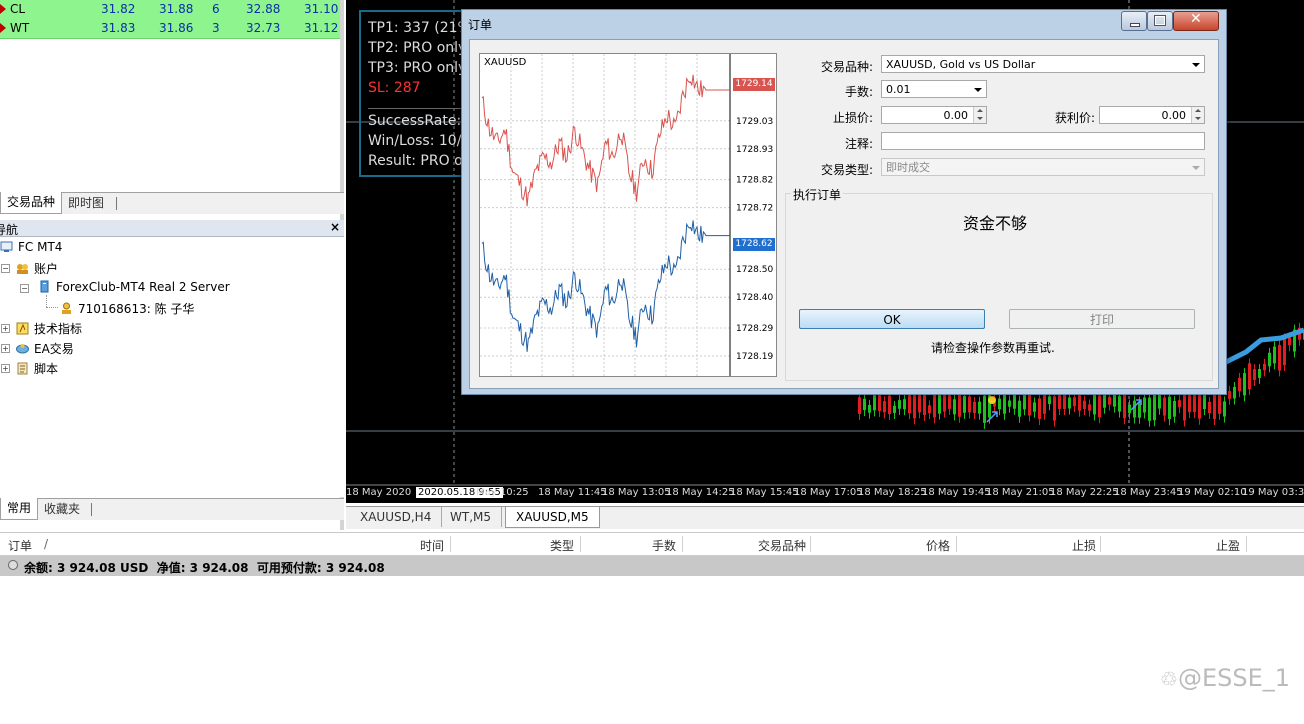 The width and height of the screenshot is (1304, 724). I want to click on market-watch-row: CL 31.82 31.88 6 32.88 31.10, so click(170, 10).